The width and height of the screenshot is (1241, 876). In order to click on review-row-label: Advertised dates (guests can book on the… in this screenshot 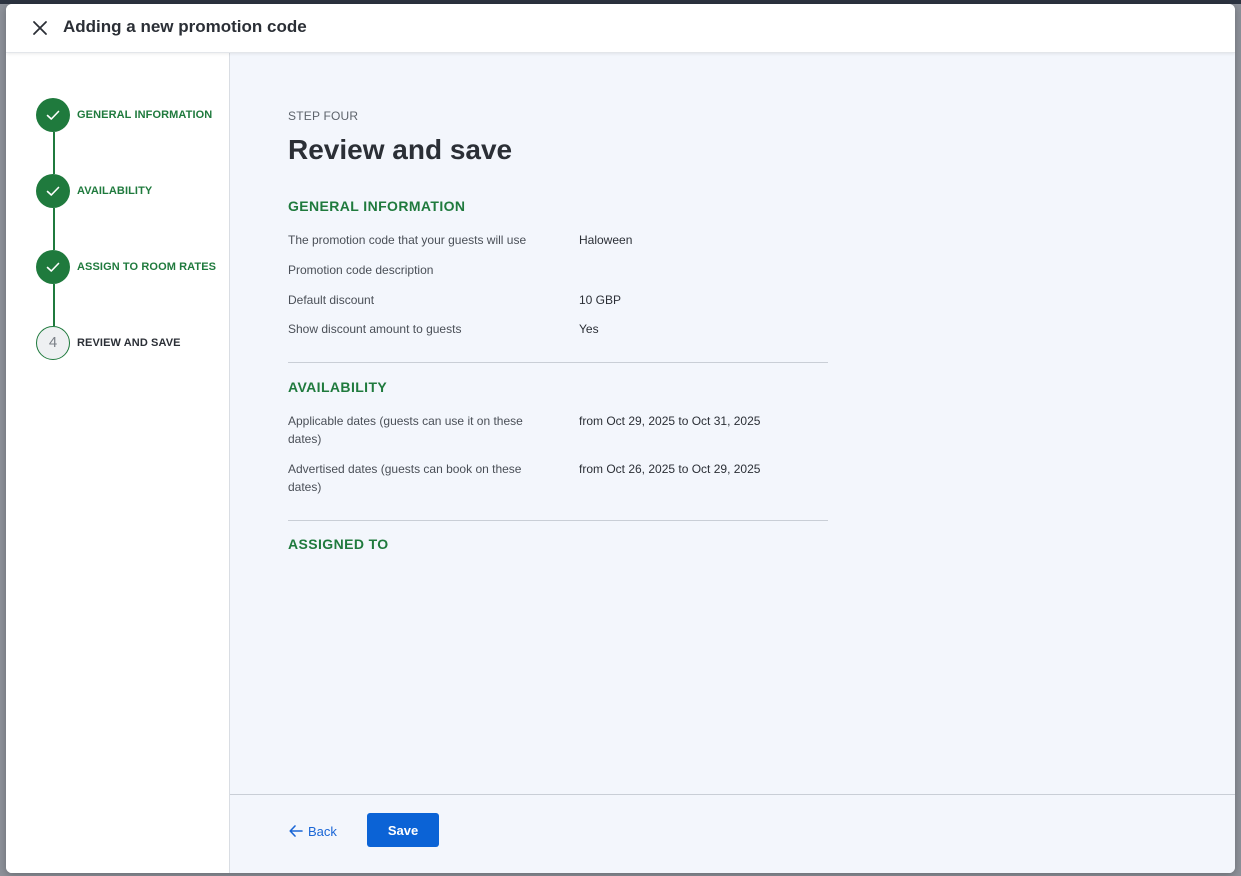, I will do `click(405, 478)`.